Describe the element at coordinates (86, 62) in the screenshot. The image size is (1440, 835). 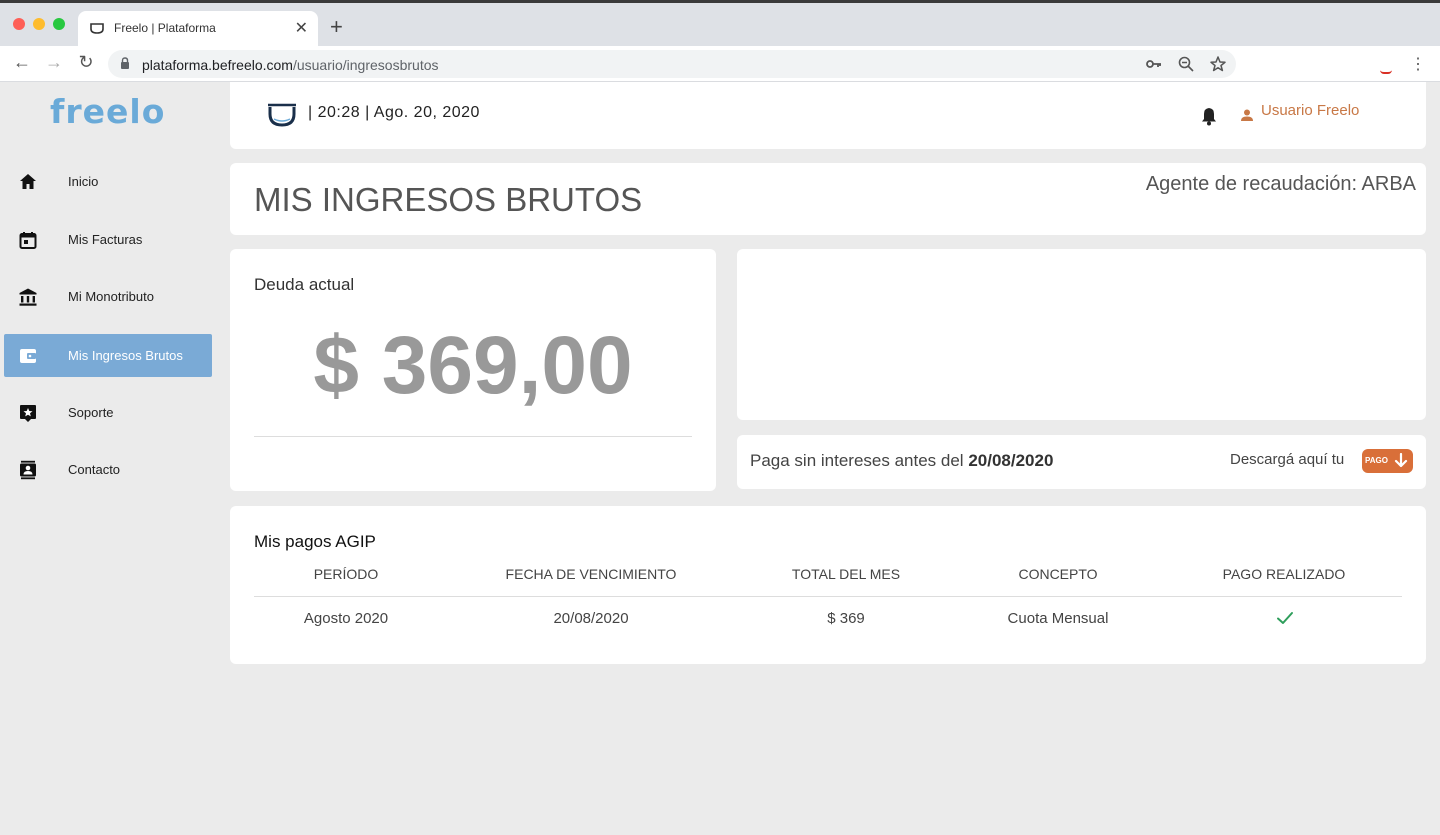
I see `reload-button: ↻` at that location.